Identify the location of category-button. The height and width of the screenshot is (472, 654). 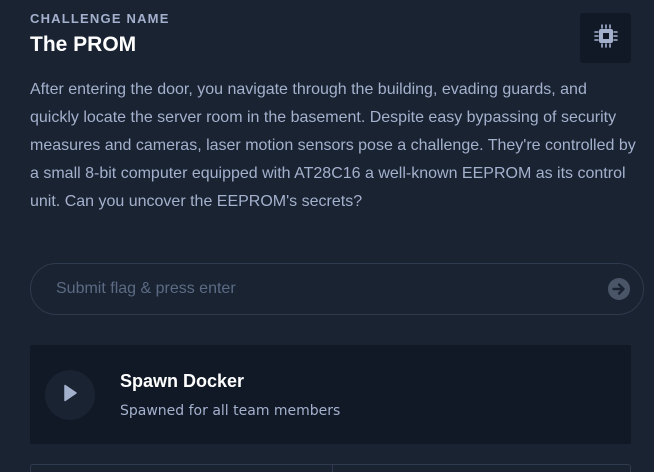
(605, 38).